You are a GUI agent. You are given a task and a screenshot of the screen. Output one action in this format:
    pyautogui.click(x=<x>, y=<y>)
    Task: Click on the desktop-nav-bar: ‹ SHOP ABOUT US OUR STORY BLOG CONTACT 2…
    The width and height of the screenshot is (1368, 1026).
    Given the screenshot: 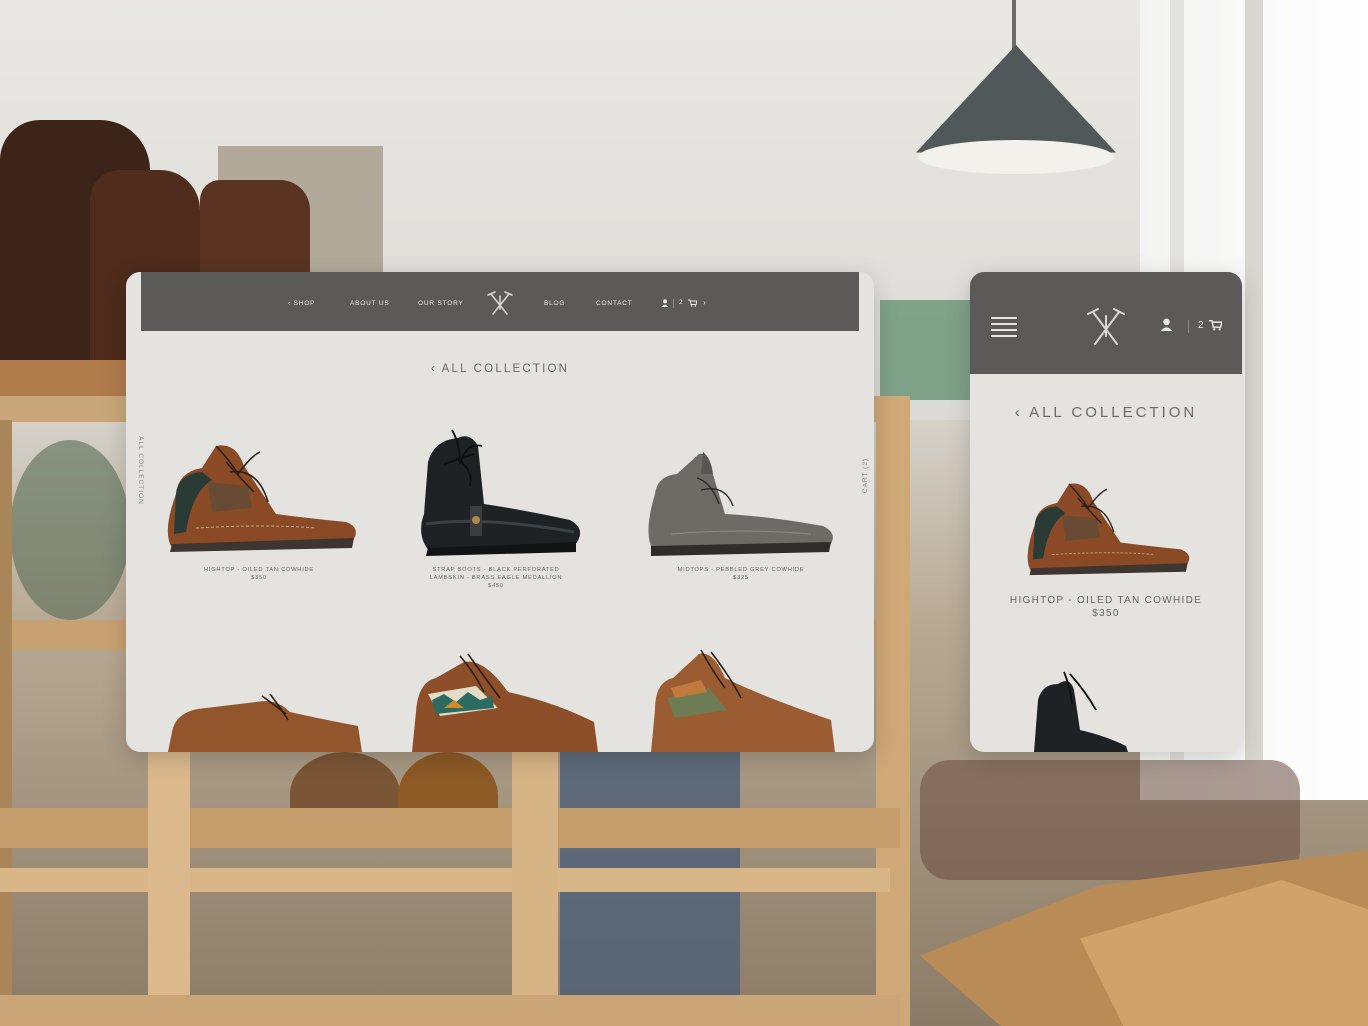 What is the action you would take?
    pyautogui.click(x=500, y=301)
    